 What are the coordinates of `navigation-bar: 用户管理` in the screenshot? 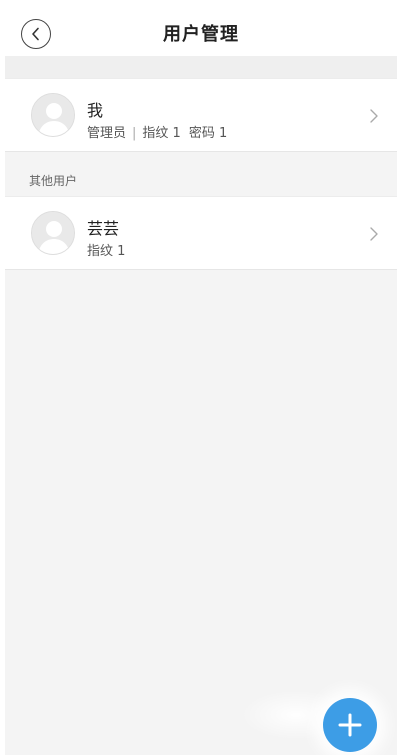 It's located at (201, 28).